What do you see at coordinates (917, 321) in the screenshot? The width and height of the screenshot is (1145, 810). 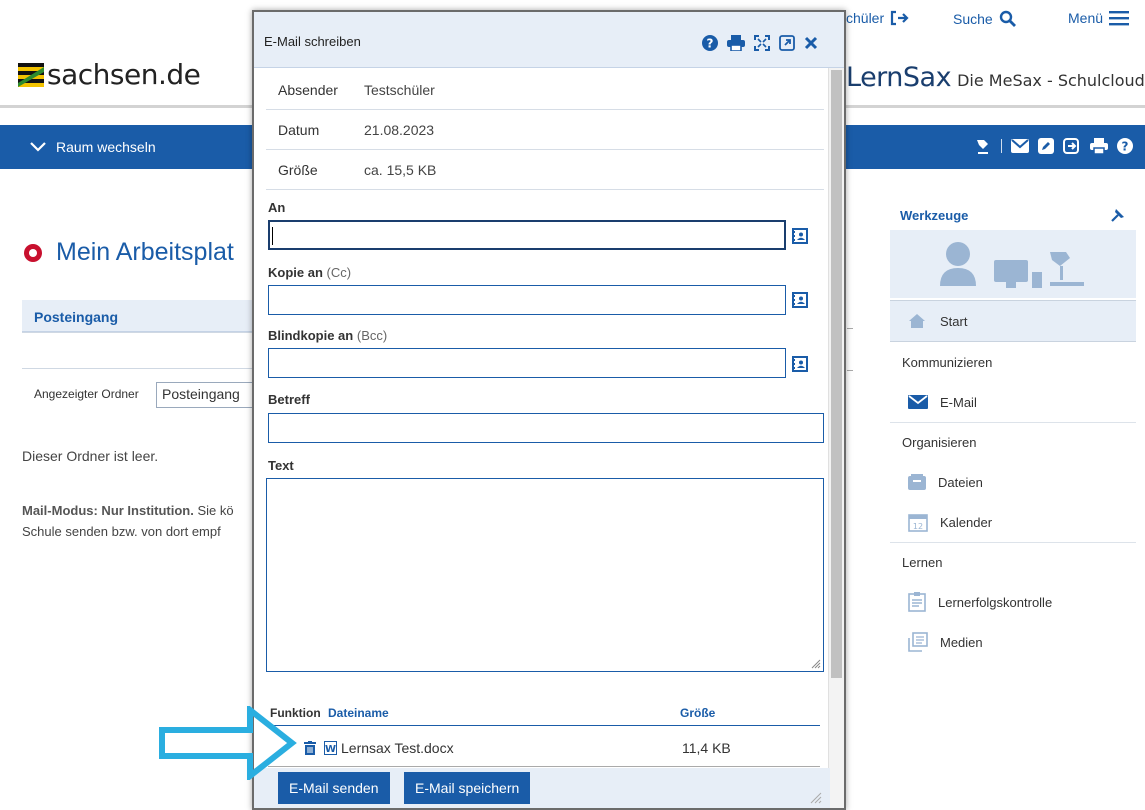 I see `home-icon` at bounding box center [917, 321].